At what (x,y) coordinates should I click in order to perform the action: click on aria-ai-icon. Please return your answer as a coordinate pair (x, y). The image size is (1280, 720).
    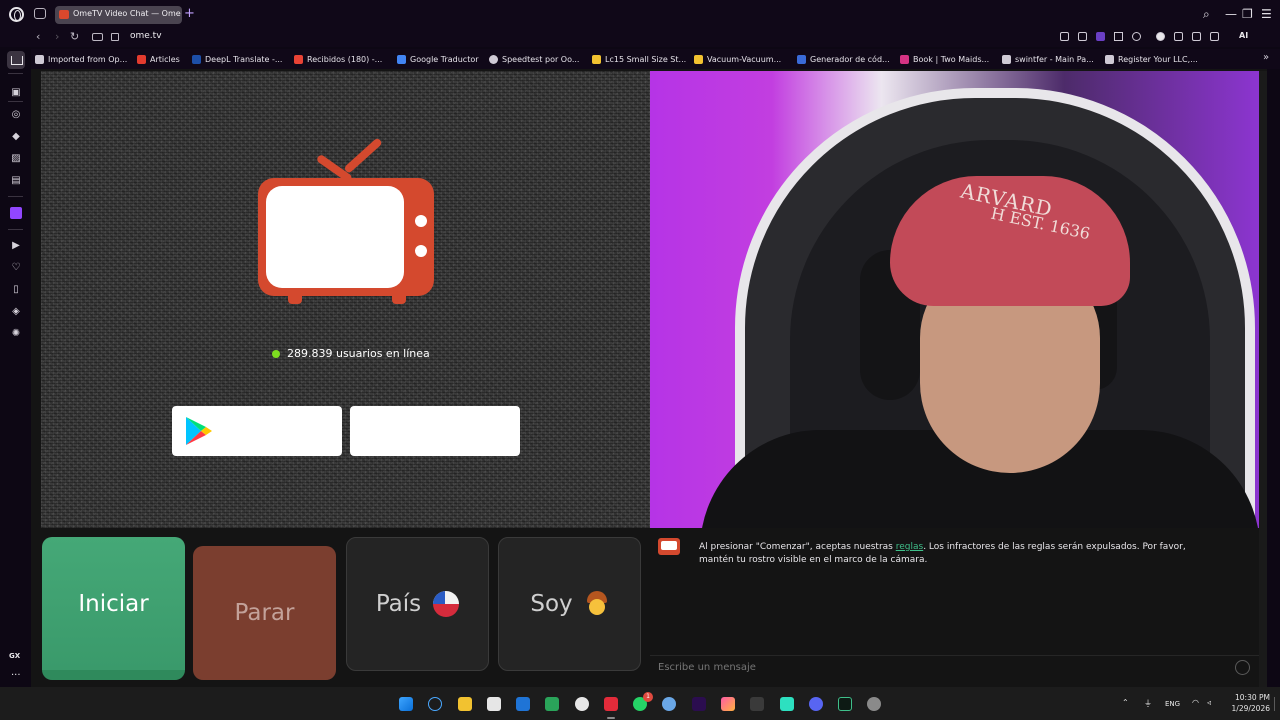
    Looking at the image, I should click on (1232, 36).